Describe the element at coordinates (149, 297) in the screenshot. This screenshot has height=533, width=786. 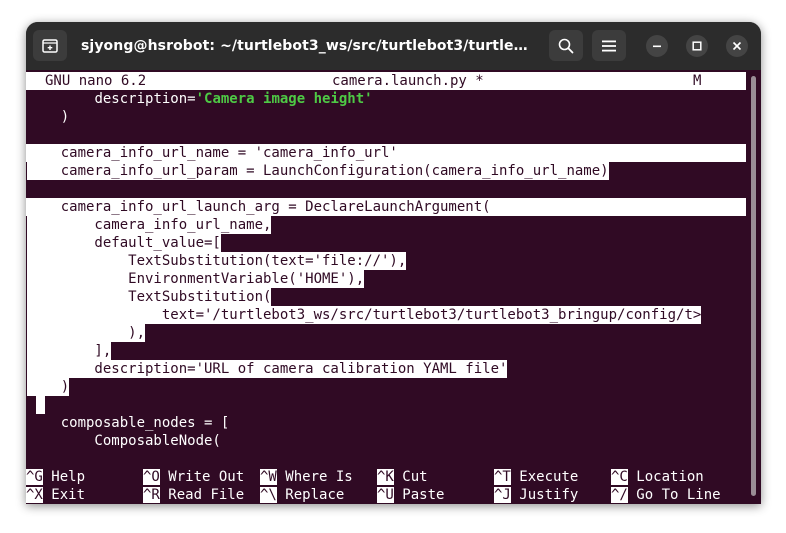
I see `code-line-selected: TextSubstitution(` at that location.